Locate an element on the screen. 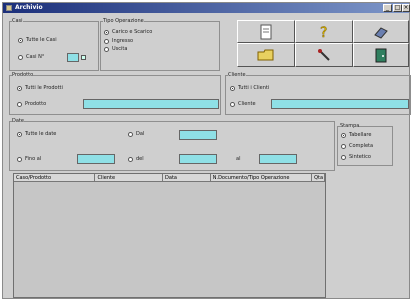 Image resolution: width=414 pixels, height=303 pixels. sintetico-label: Sintetico is located at coordinates (360, 157).